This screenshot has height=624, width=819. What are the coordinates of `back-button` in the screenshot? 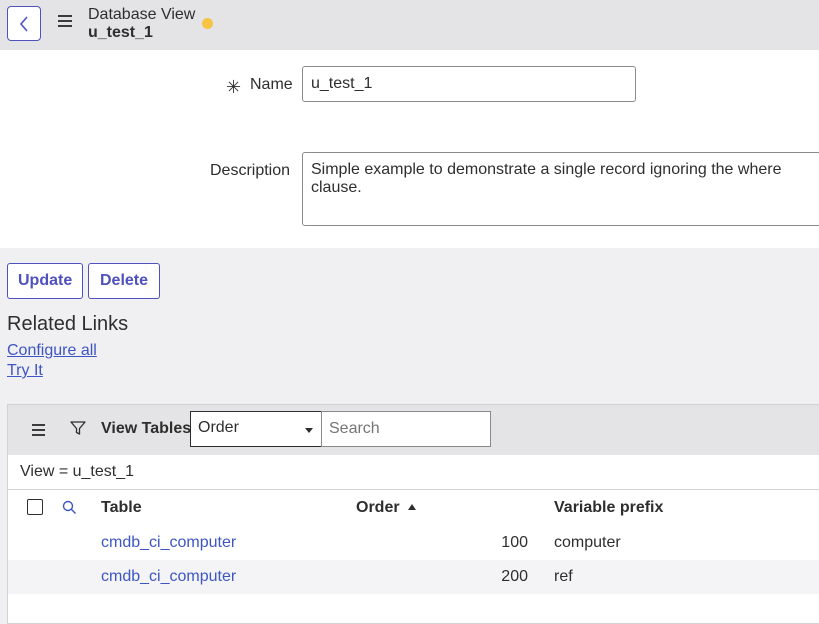 It's located at (24, 23).